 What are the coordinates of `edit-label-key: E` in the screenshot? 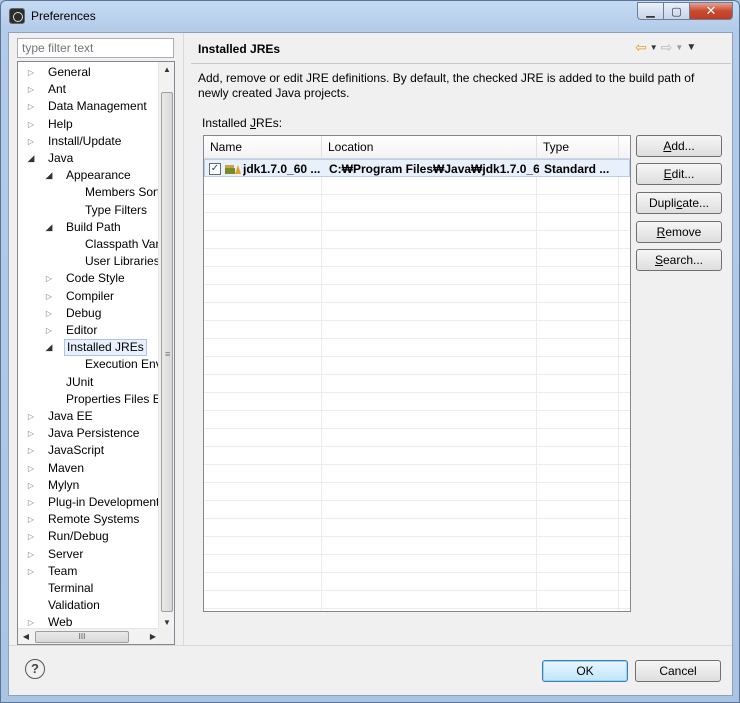 It's located at (667, 174).